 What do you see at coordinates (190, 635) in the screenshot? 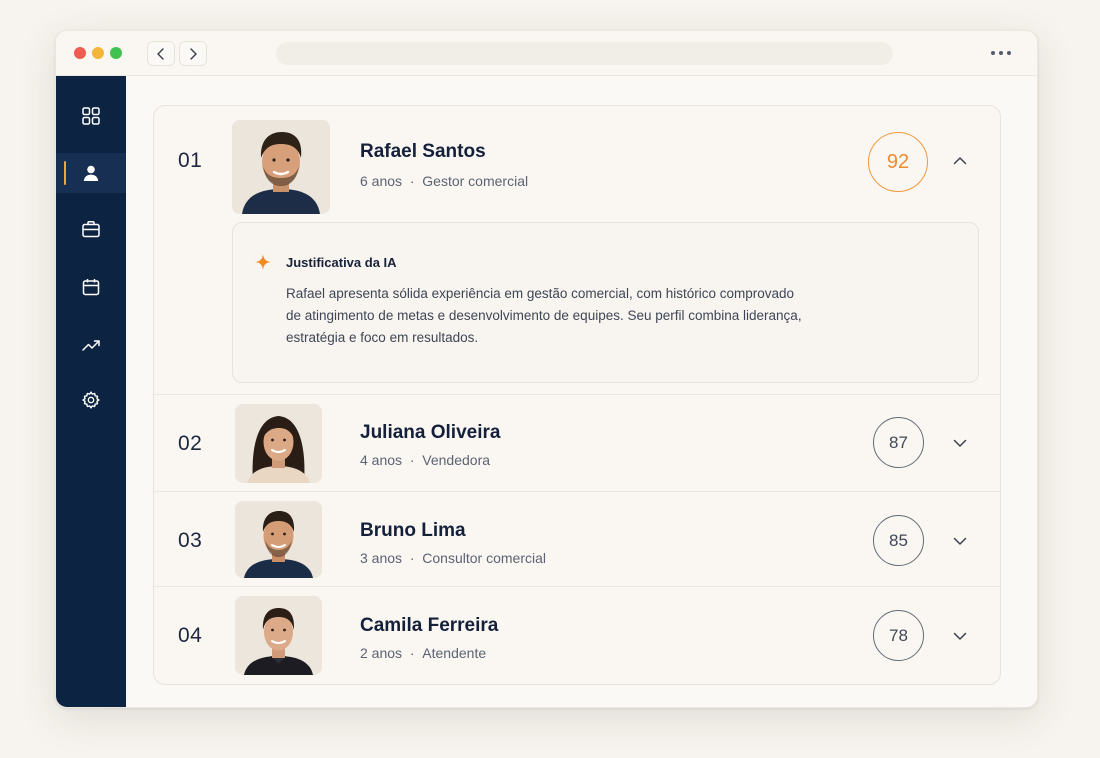
I see `candidate-rank: 04` at bounding box center [190, 635].